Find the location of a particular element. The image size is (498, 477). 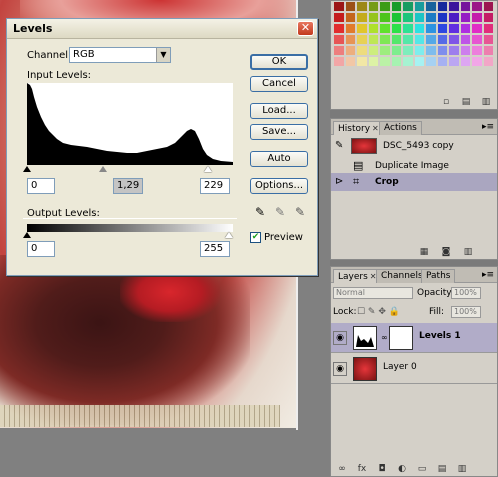

input-white-field: 229 is located at coordinates (215, 186).